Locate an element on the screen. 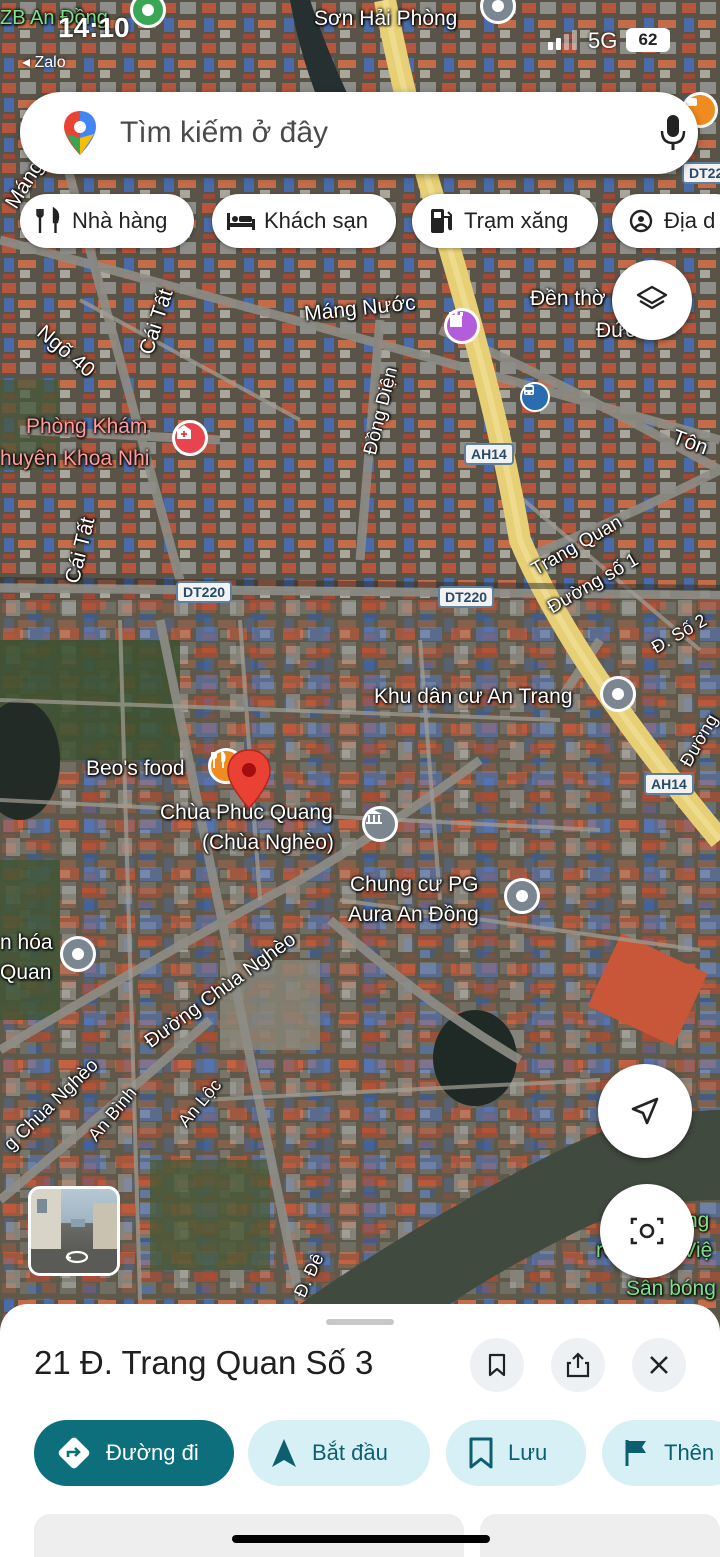 The image size is (720, 1557). save-button: Lưu is located at coordinates (516, 1453).